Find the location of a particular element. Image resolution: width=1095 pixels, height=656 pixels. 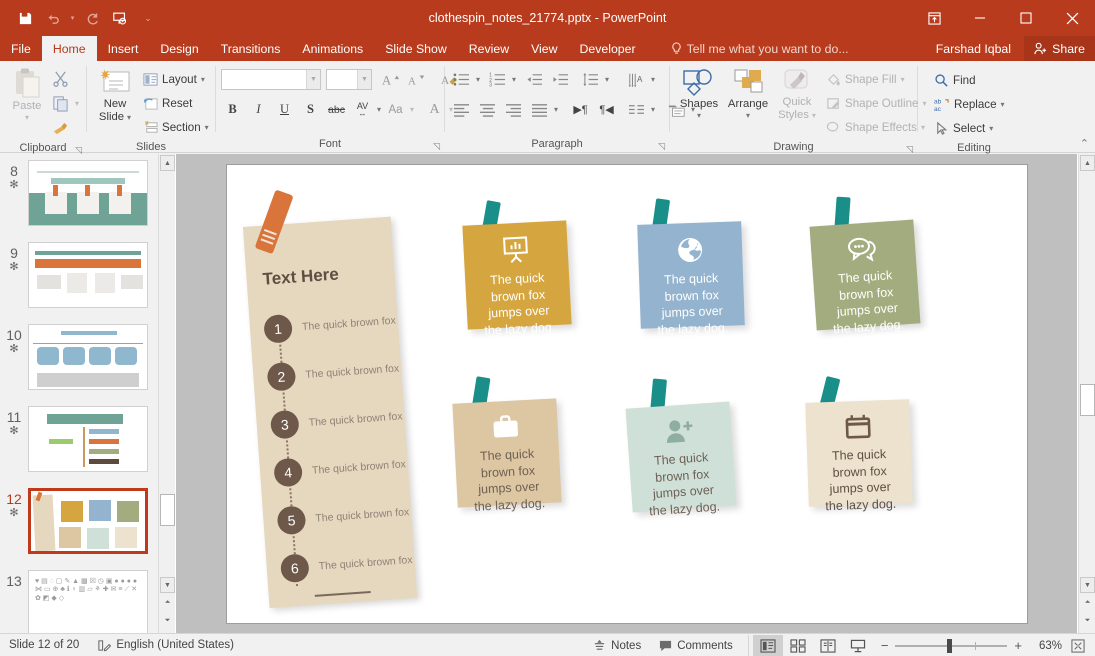

columns-button is located at coordinates (636, 109).